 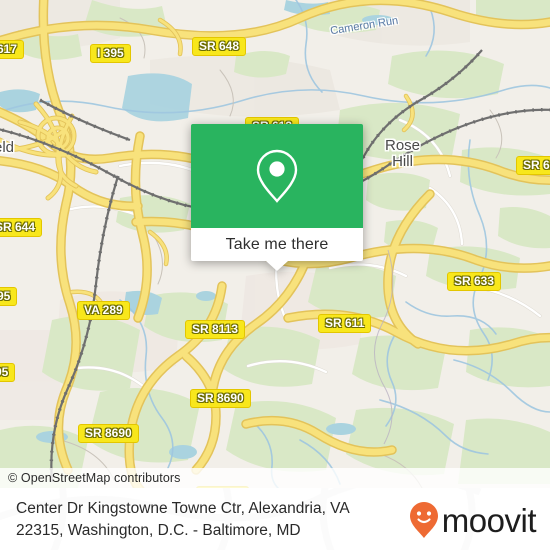 What do you see at coordinates (158, 530) in the screenshot?
I see `address-line-2: 22315, Washington, D.C. - Baltimore, MD` at bounding box center [158, 530].